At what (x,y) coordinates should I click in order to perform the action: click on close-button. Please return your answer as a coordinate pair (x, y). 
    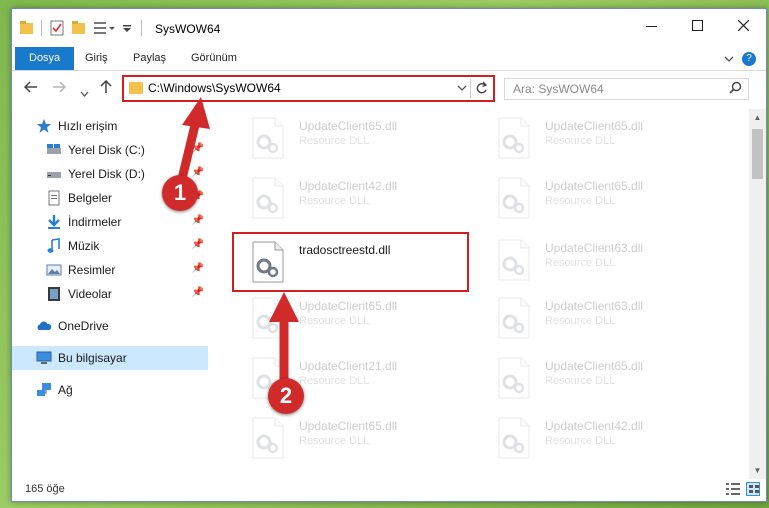
    Looking at the image, I should click on (743, 25).